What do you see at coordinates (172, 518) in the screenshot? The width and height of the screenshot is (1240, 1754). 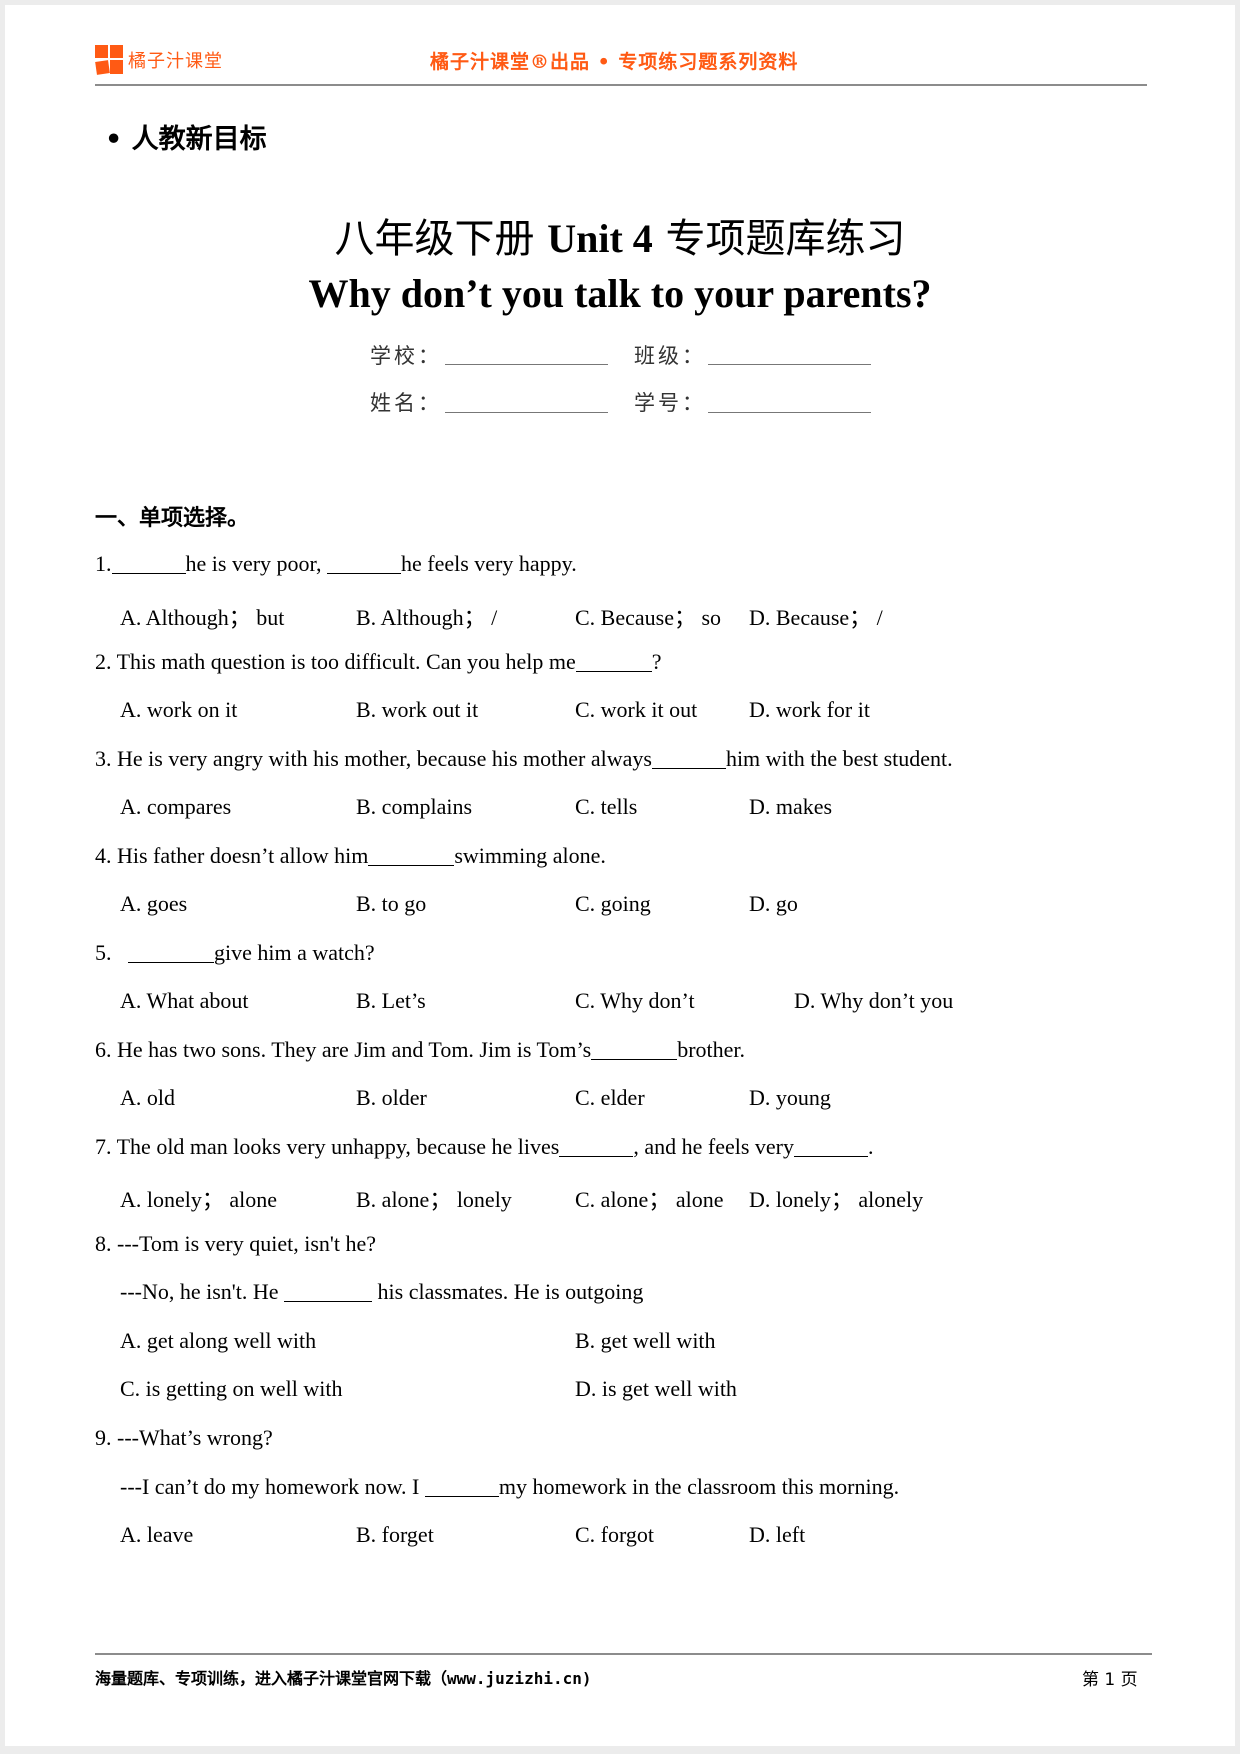 I see `section-heading: 一、单项选择。` at bounding box center [172, 518].